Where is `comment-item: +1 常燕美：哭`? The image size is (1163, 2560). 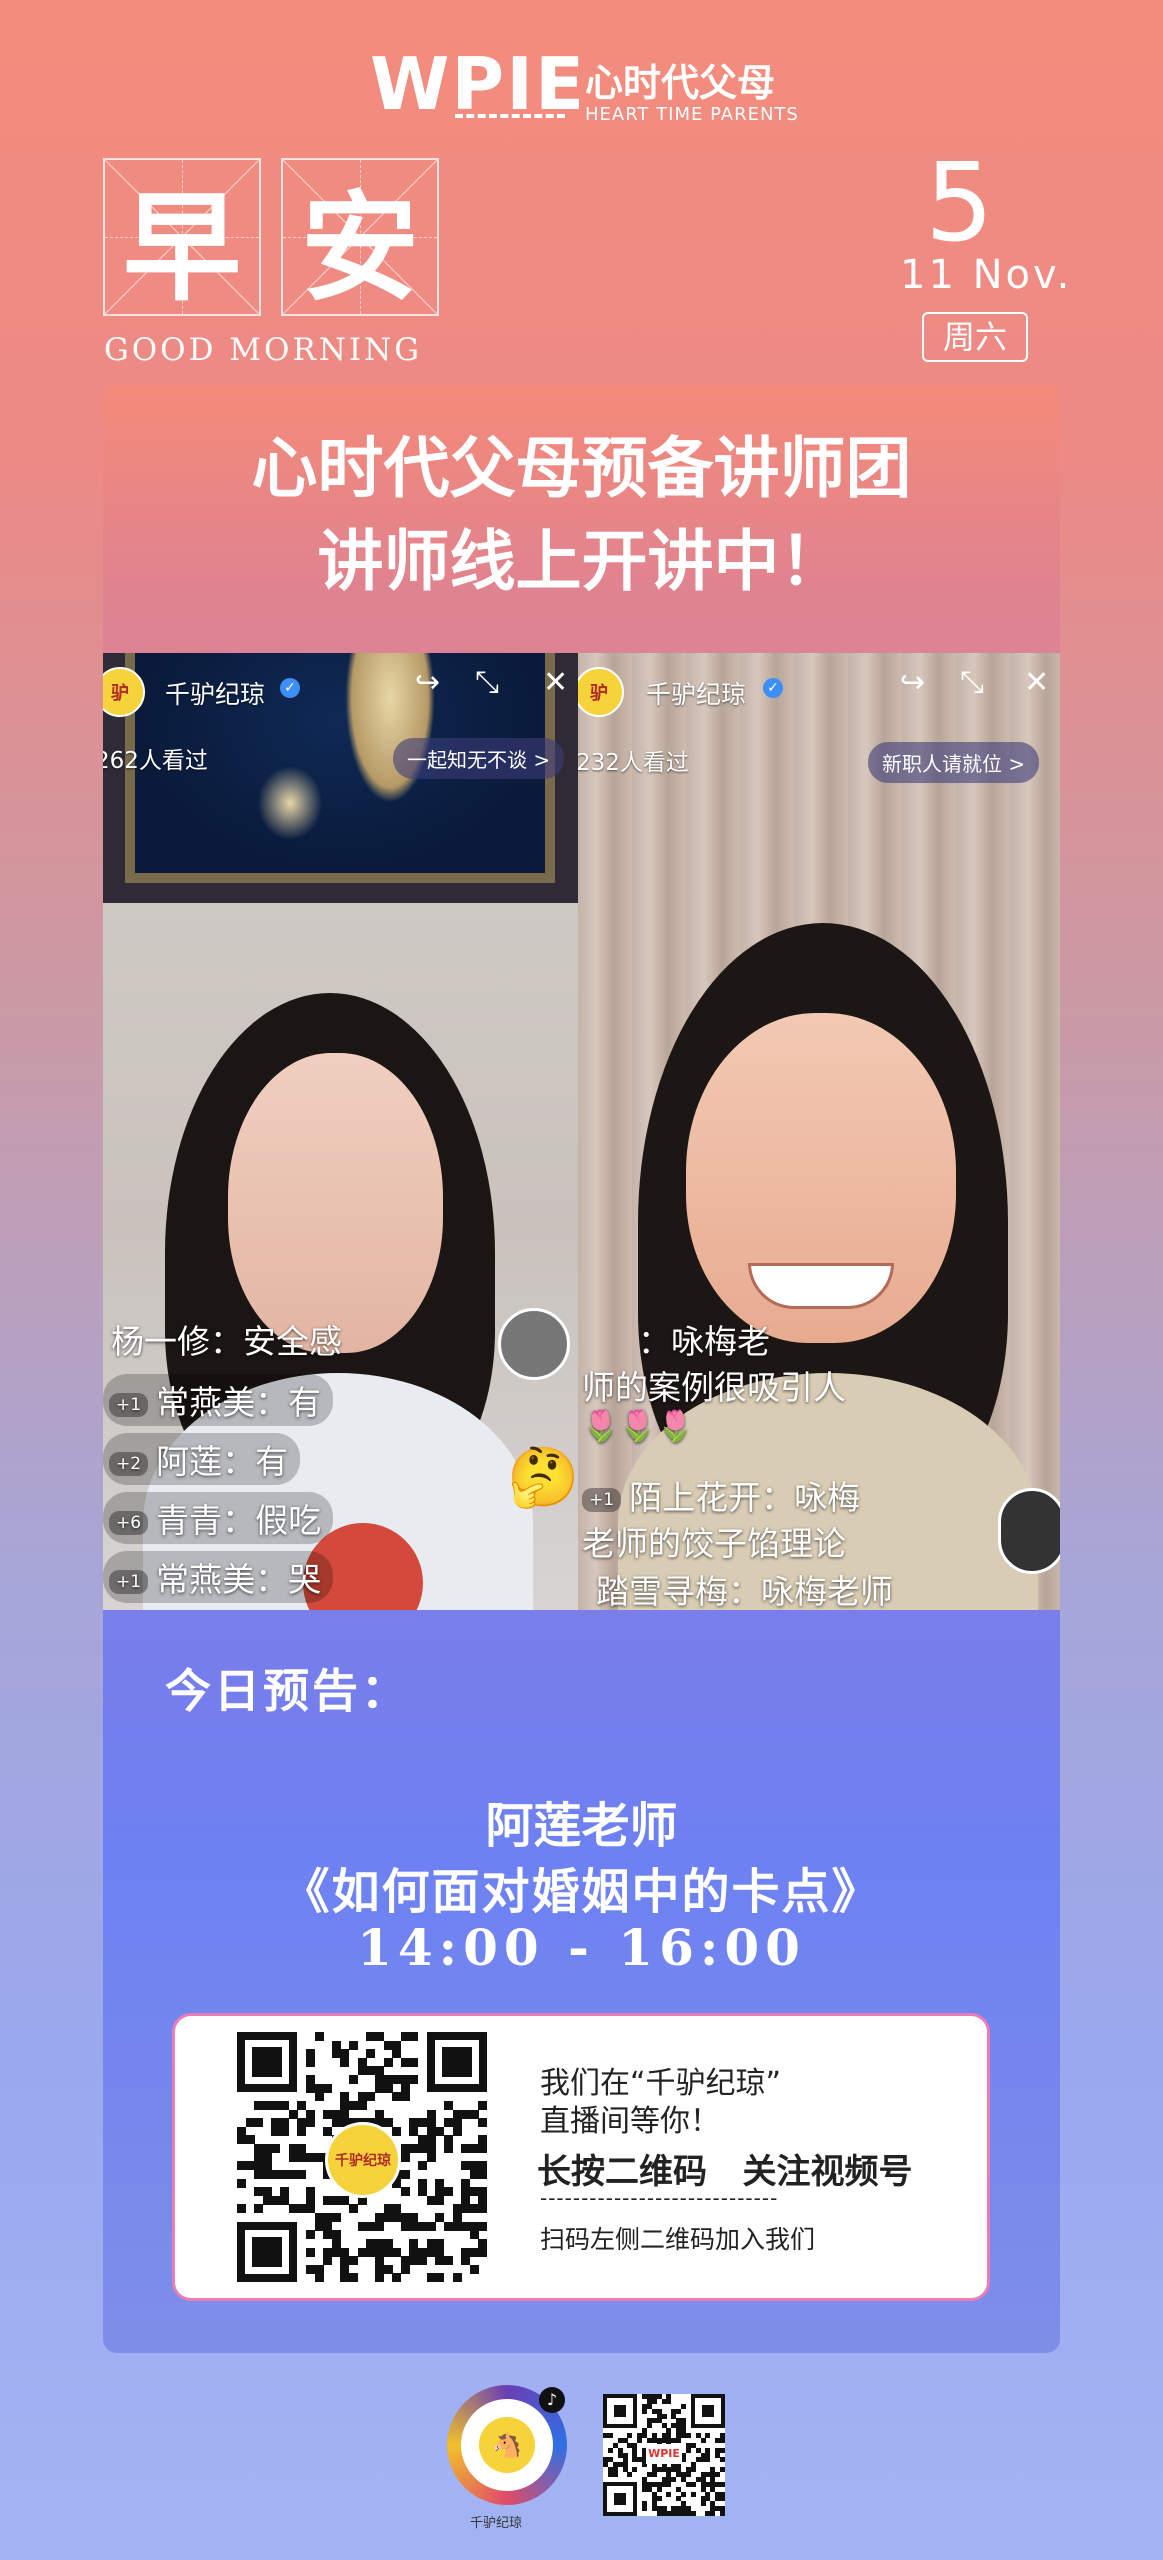
comment-item: +1 常燕美：哭 is located at coordinates (218, 1577).